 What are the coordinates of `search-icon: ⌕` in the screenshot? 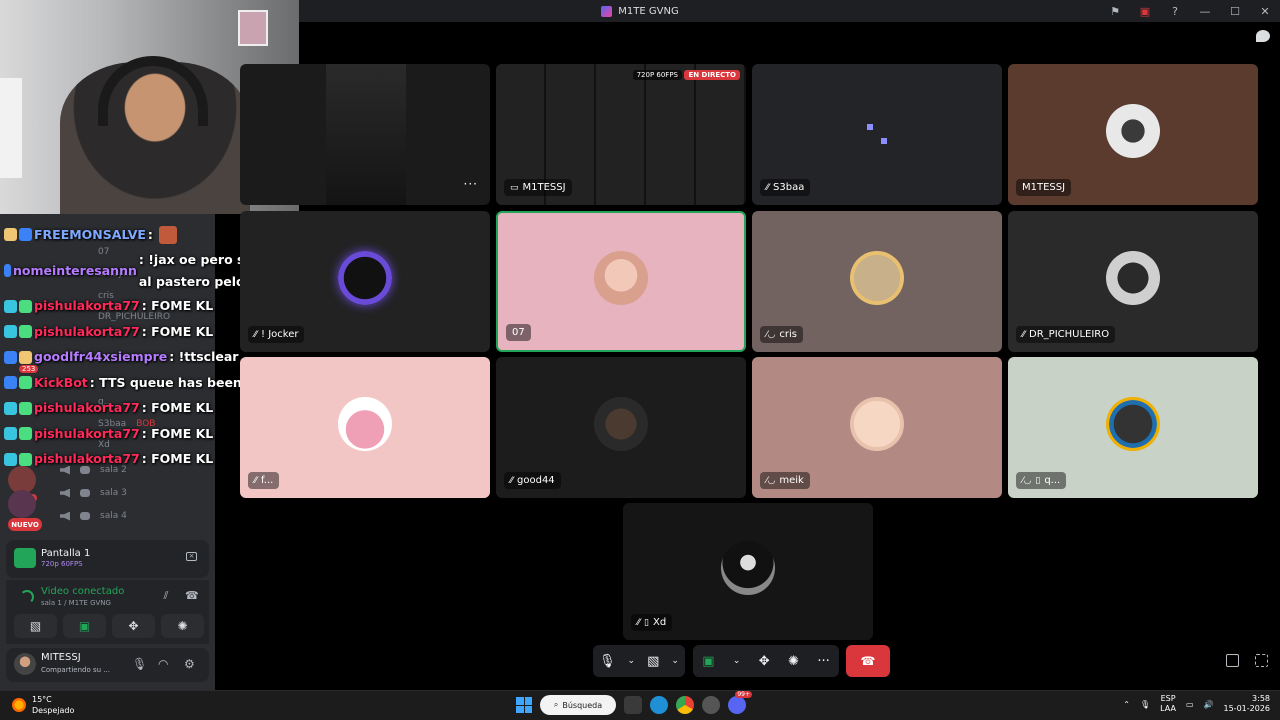 It's located at (556, 704).